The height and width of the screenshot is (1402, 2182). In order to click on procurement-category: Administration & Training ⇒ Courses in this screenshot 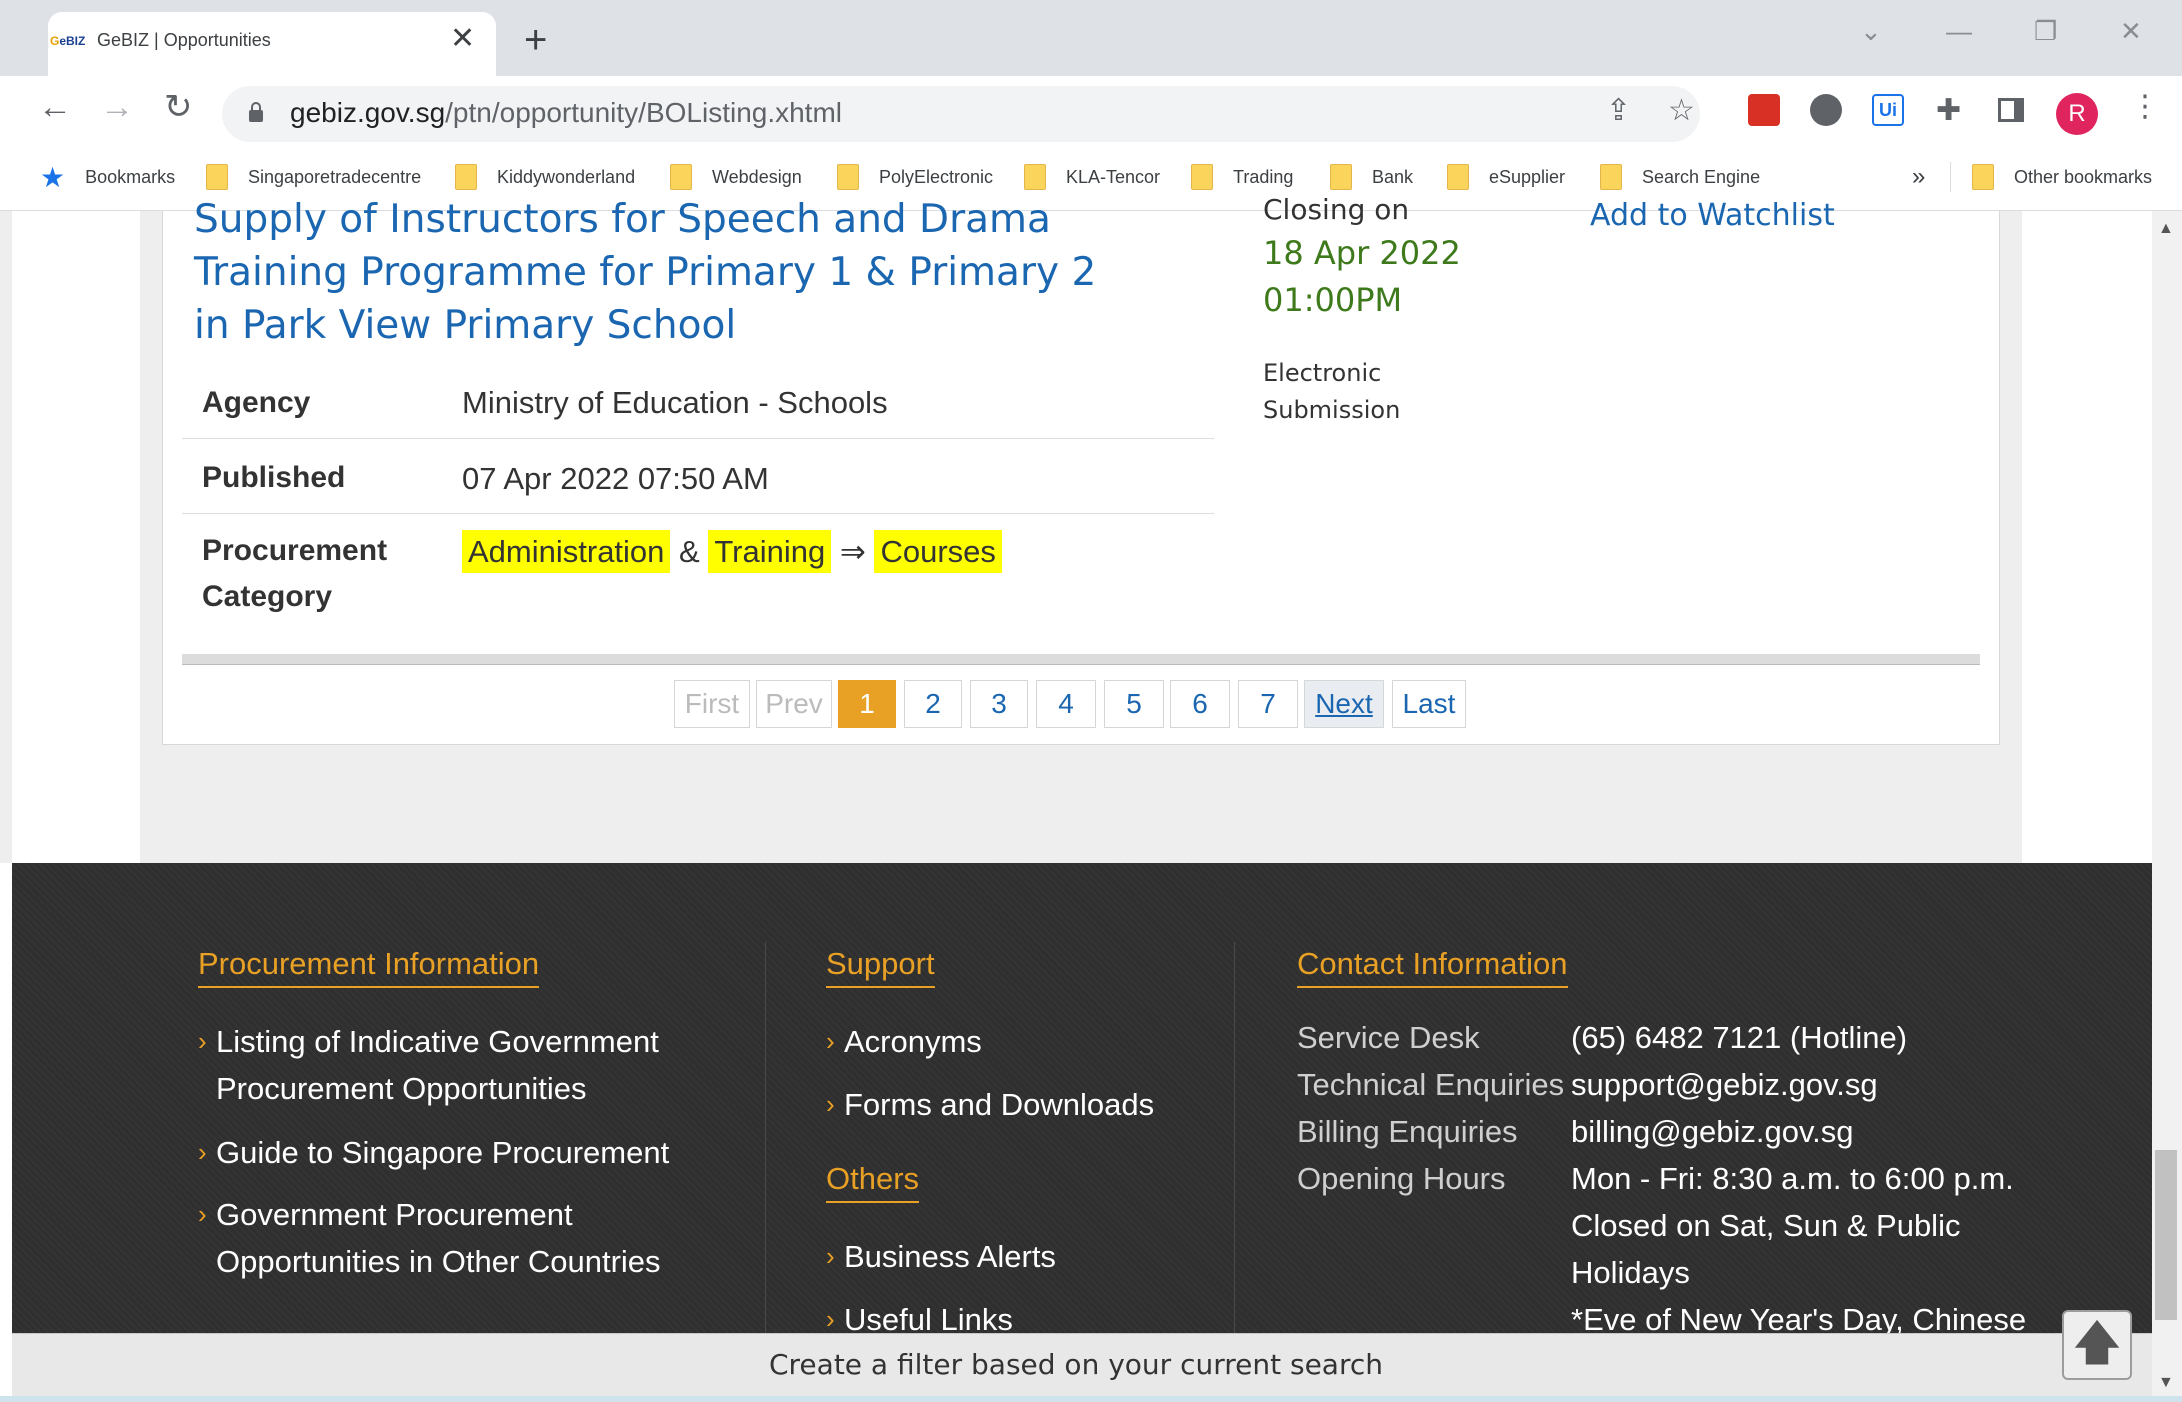, I will do `click(732, 552)`.